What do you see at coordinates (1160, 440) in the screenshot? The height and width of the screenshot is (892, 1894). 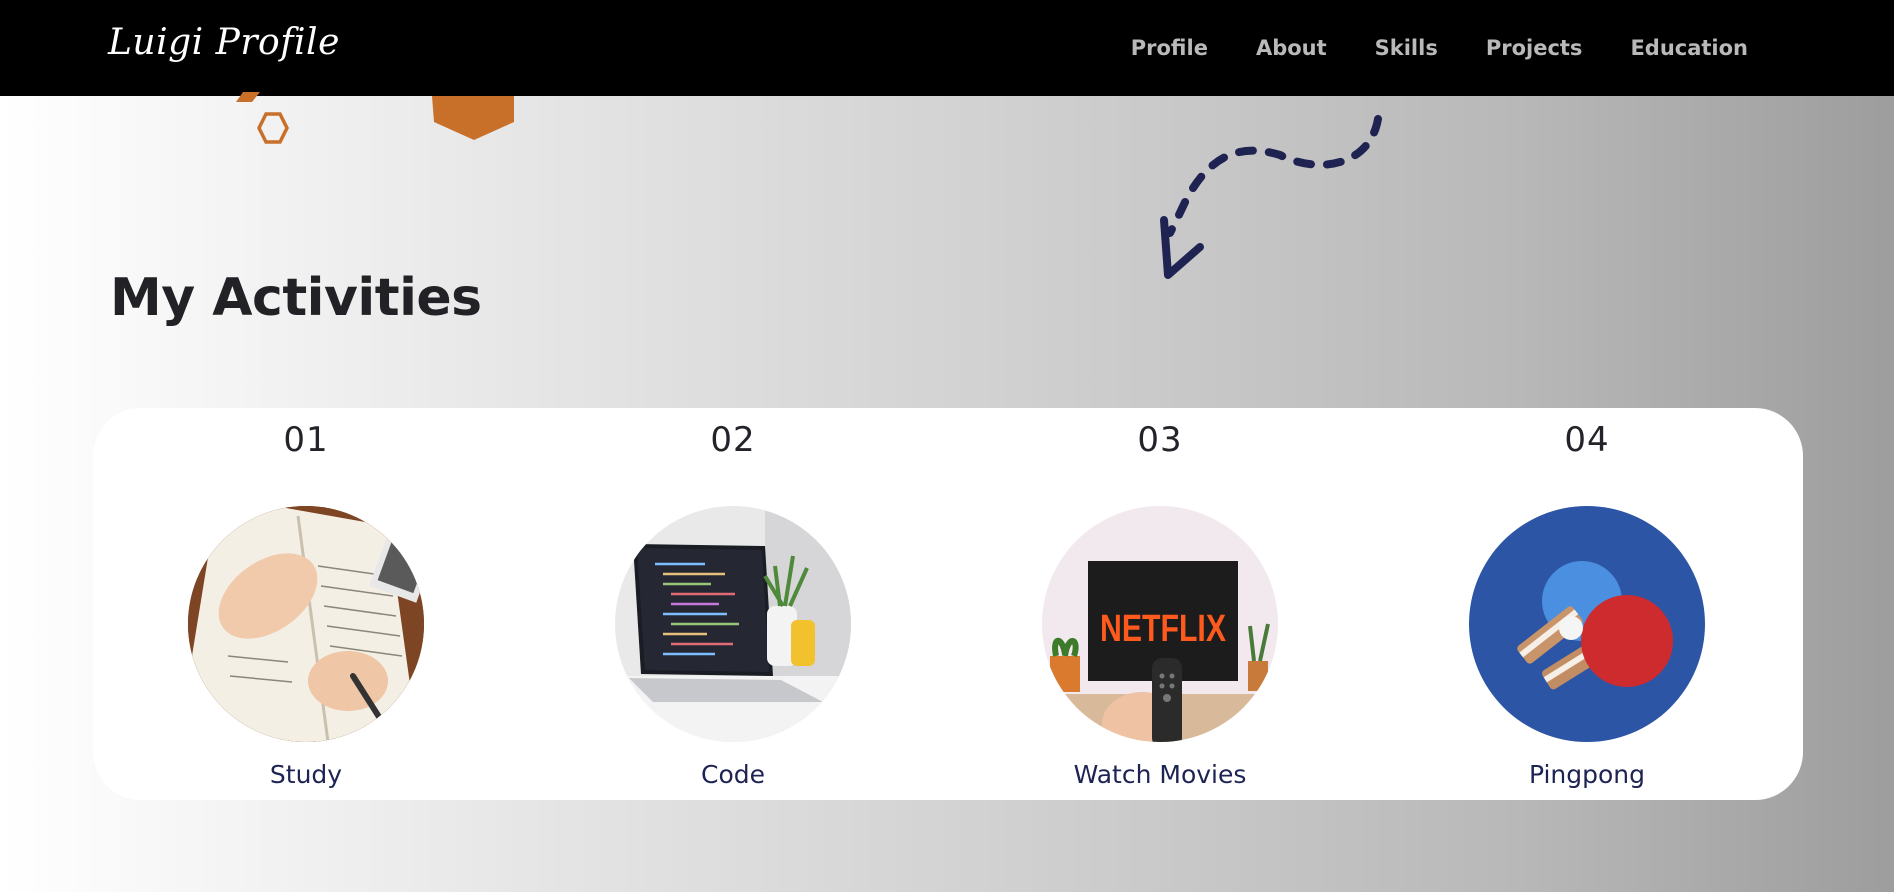 I see `activity-number: 03` at bounding box center [1160, 440].